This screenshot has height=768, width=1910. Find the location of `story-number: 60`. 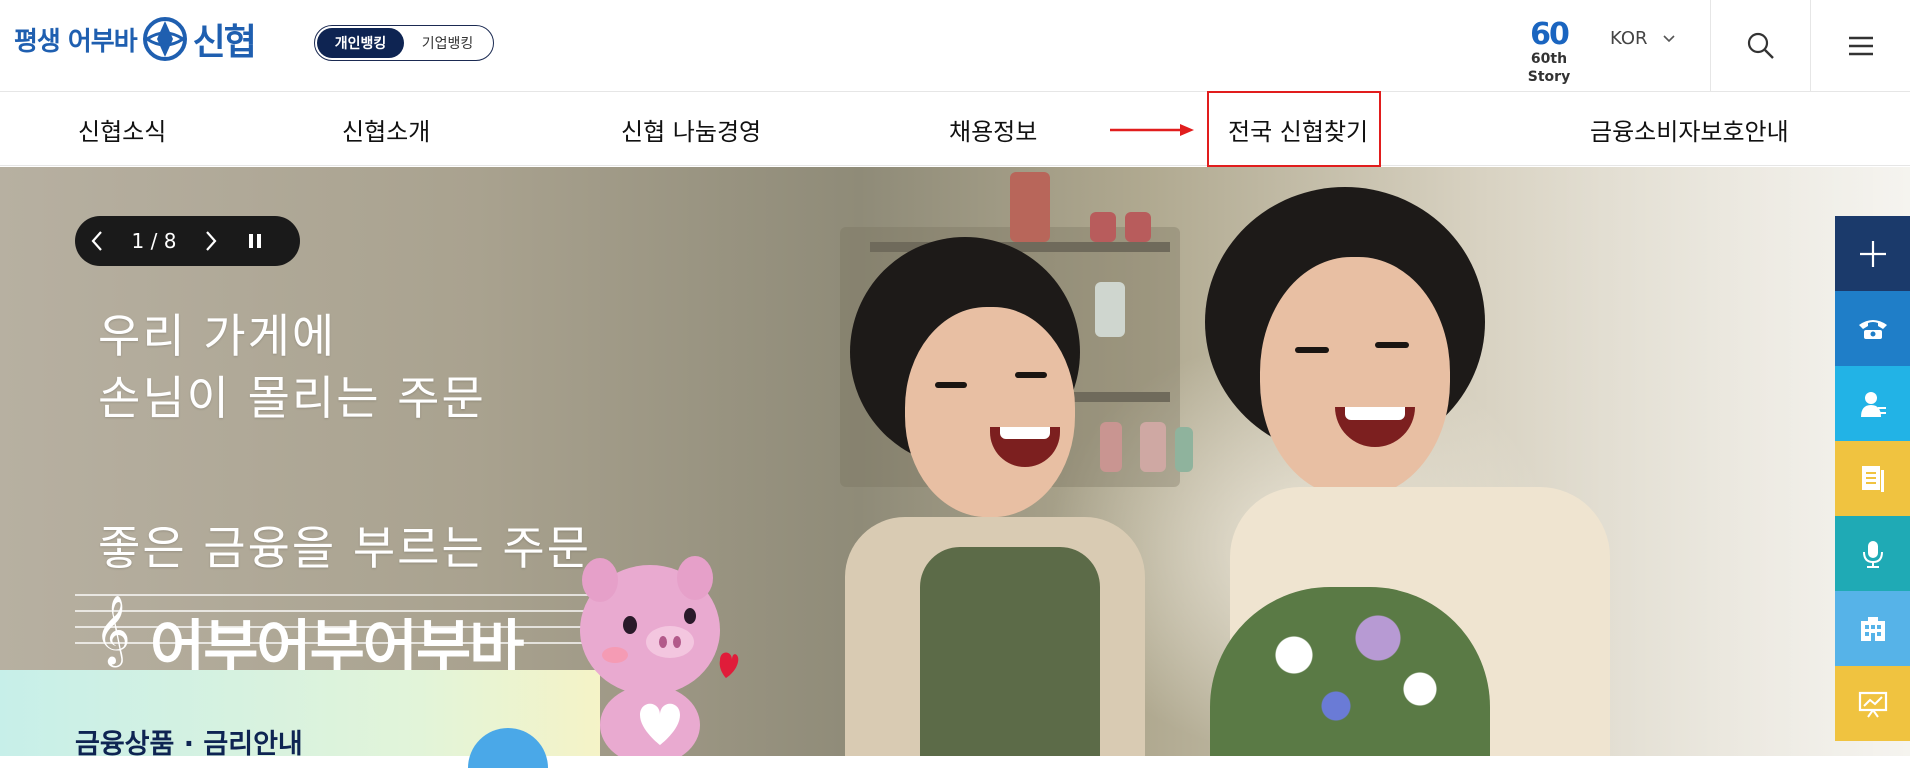

story-number: 60 is located at coordinates (1550, 34).